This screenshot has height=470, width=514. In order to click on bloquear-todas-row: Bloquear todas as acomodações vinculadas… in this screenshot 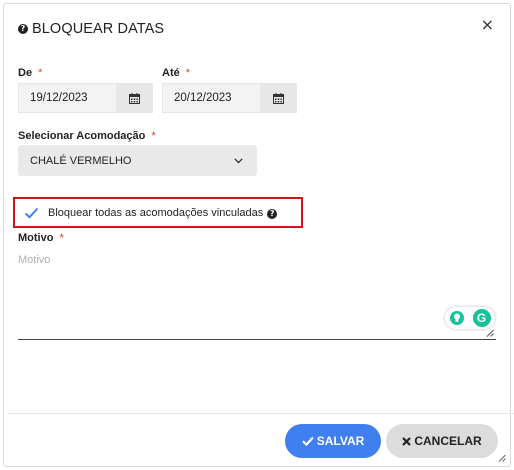, I will do `click(158, 212)`.